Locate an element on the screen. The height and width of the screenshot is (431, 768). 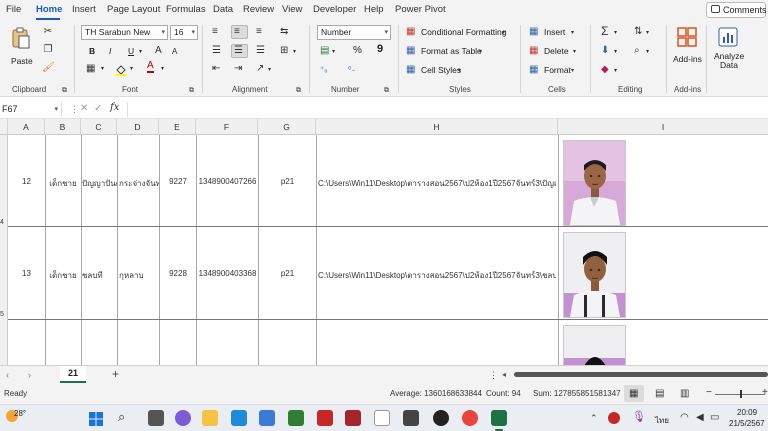
add-sheet-button: + is located at coordinates (115, 374).